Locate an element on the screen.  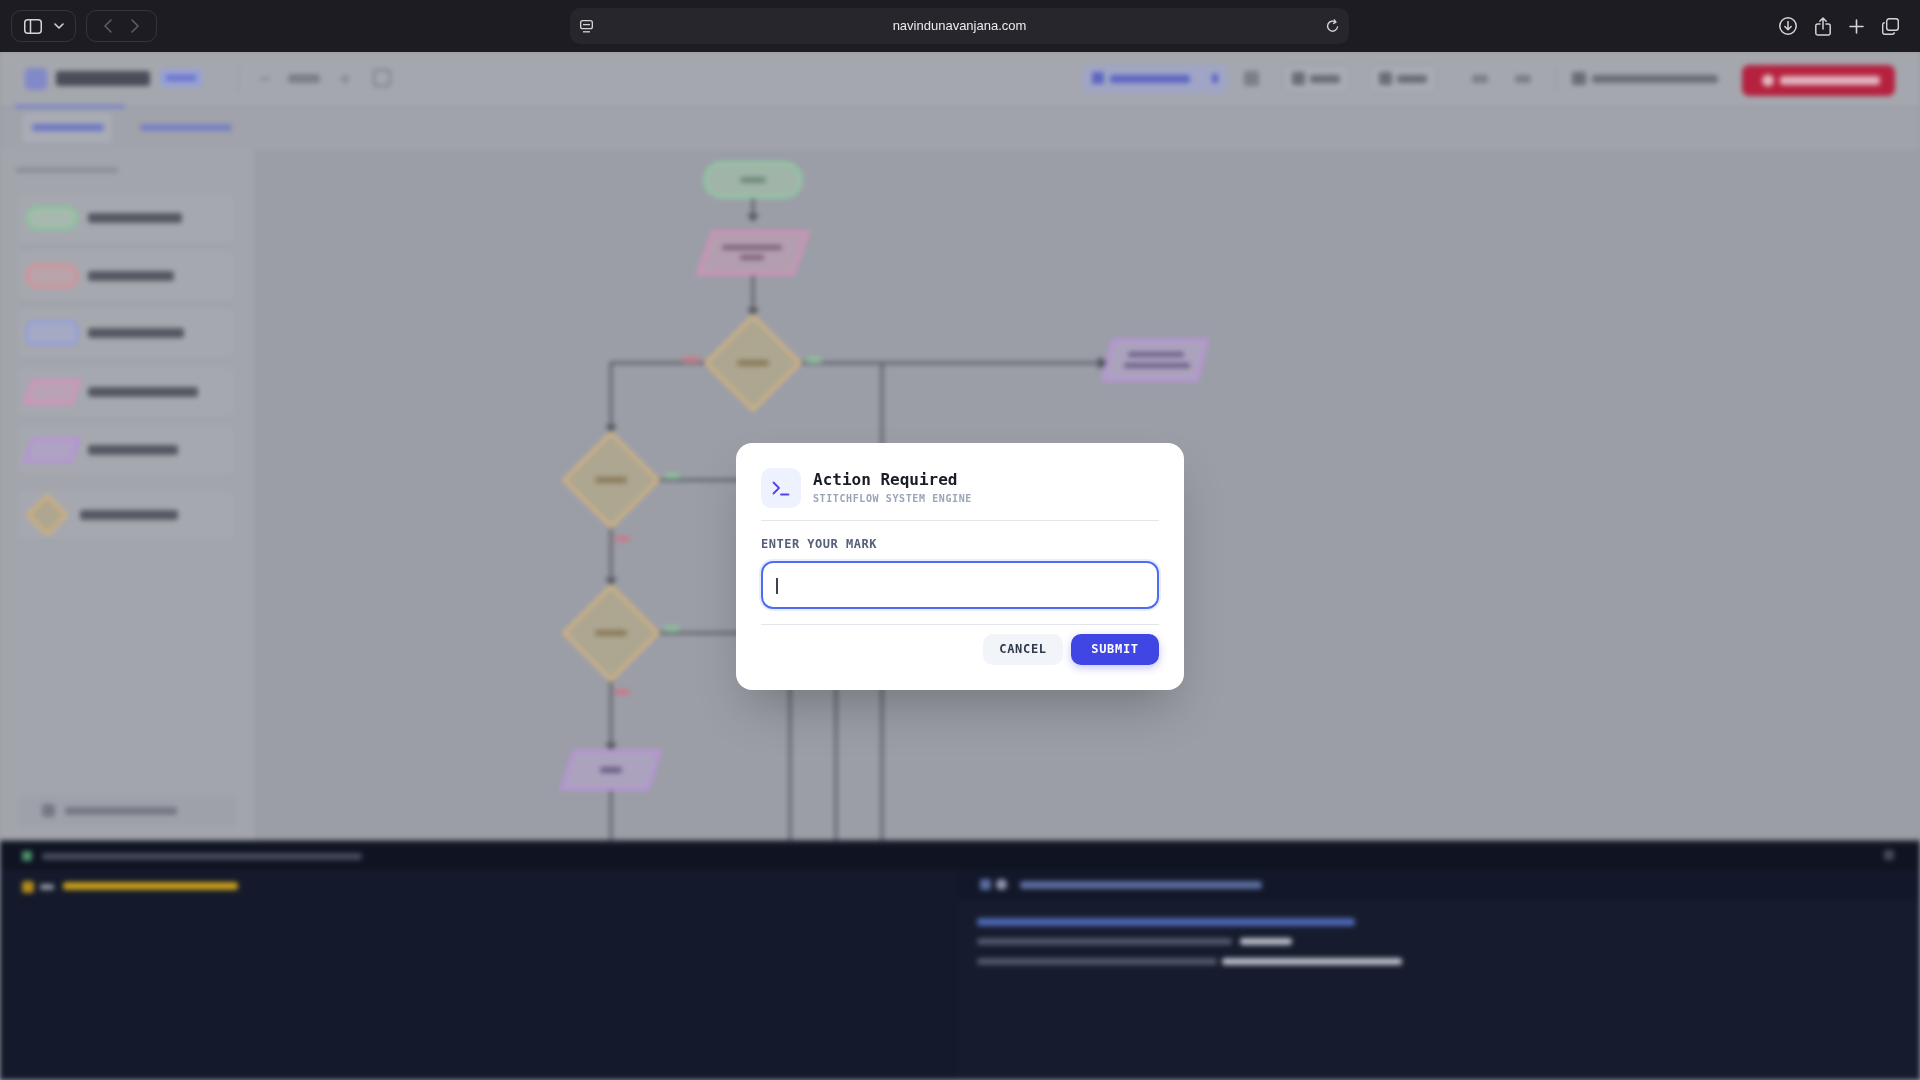
share-icon is located at coordinates (1823, 26).